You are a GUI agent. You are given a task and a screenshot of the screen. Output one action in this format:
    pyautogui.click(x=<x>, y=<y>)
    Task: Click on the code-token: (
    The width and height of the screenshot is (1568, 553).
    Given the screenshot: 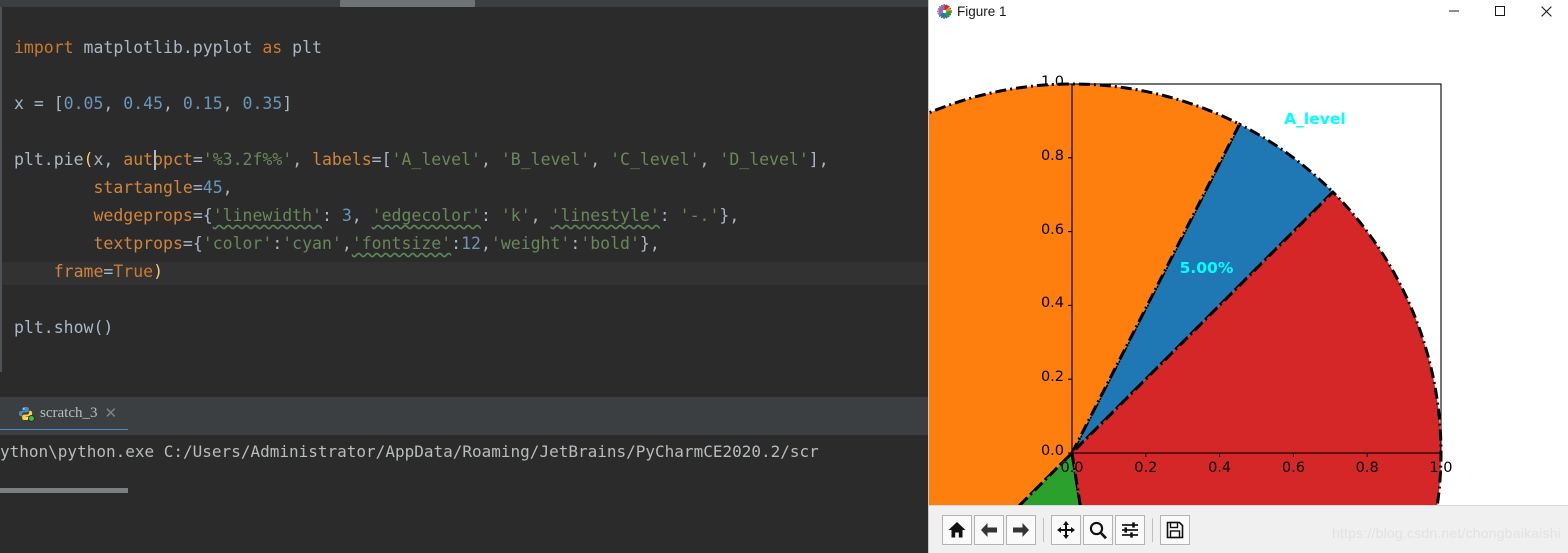 What is the action you would take?
    pyautogui.click(x=88, y=159)
    